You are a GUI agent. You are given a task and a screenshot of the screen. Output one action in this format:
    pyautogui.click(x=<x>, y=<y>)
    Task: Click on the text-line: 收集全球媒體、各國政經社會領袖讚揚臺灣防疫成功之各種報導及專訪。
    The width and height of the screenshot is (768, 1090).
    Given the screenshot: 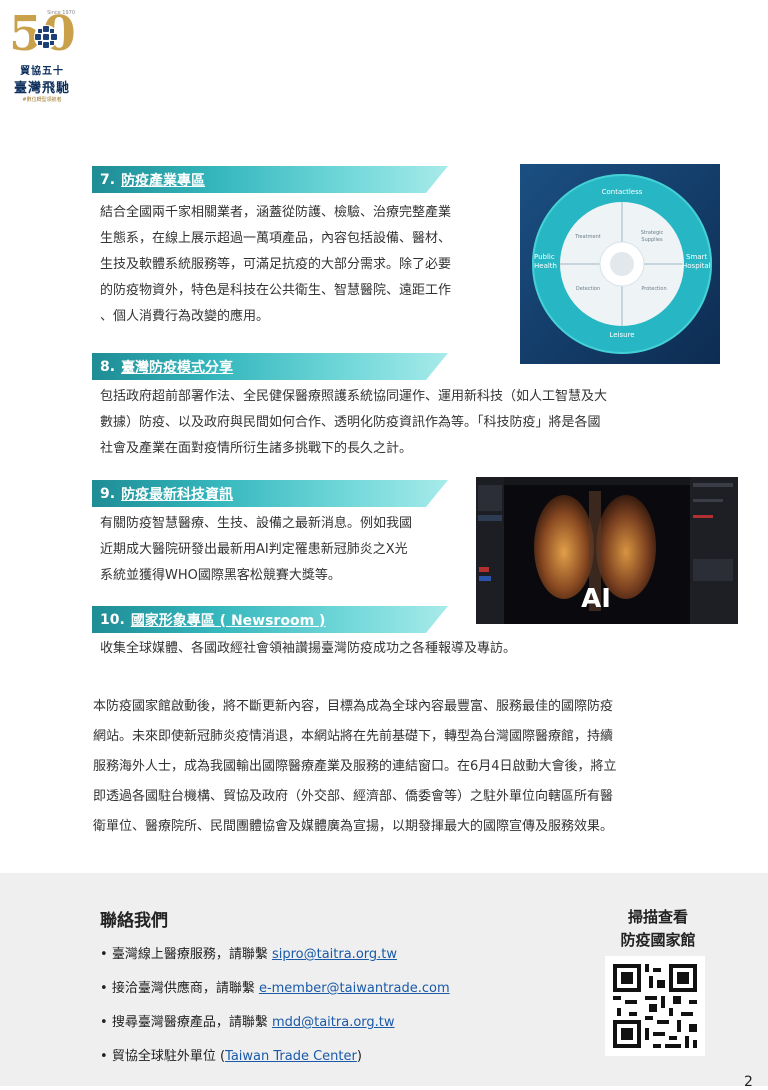 What is the action you would take?
    pyautogui.click(x=308, y=648)
    